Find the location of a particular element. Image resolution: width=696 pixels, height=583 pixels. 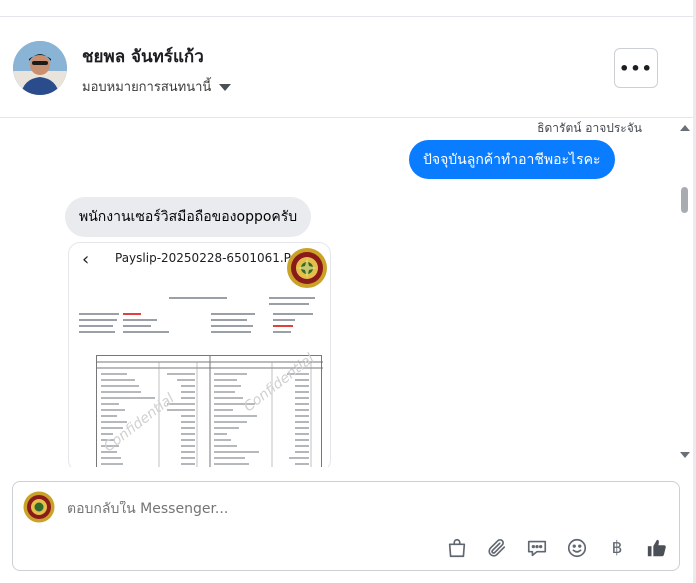

scroll-down-arrow-icon is located at coordinates (685, 455).